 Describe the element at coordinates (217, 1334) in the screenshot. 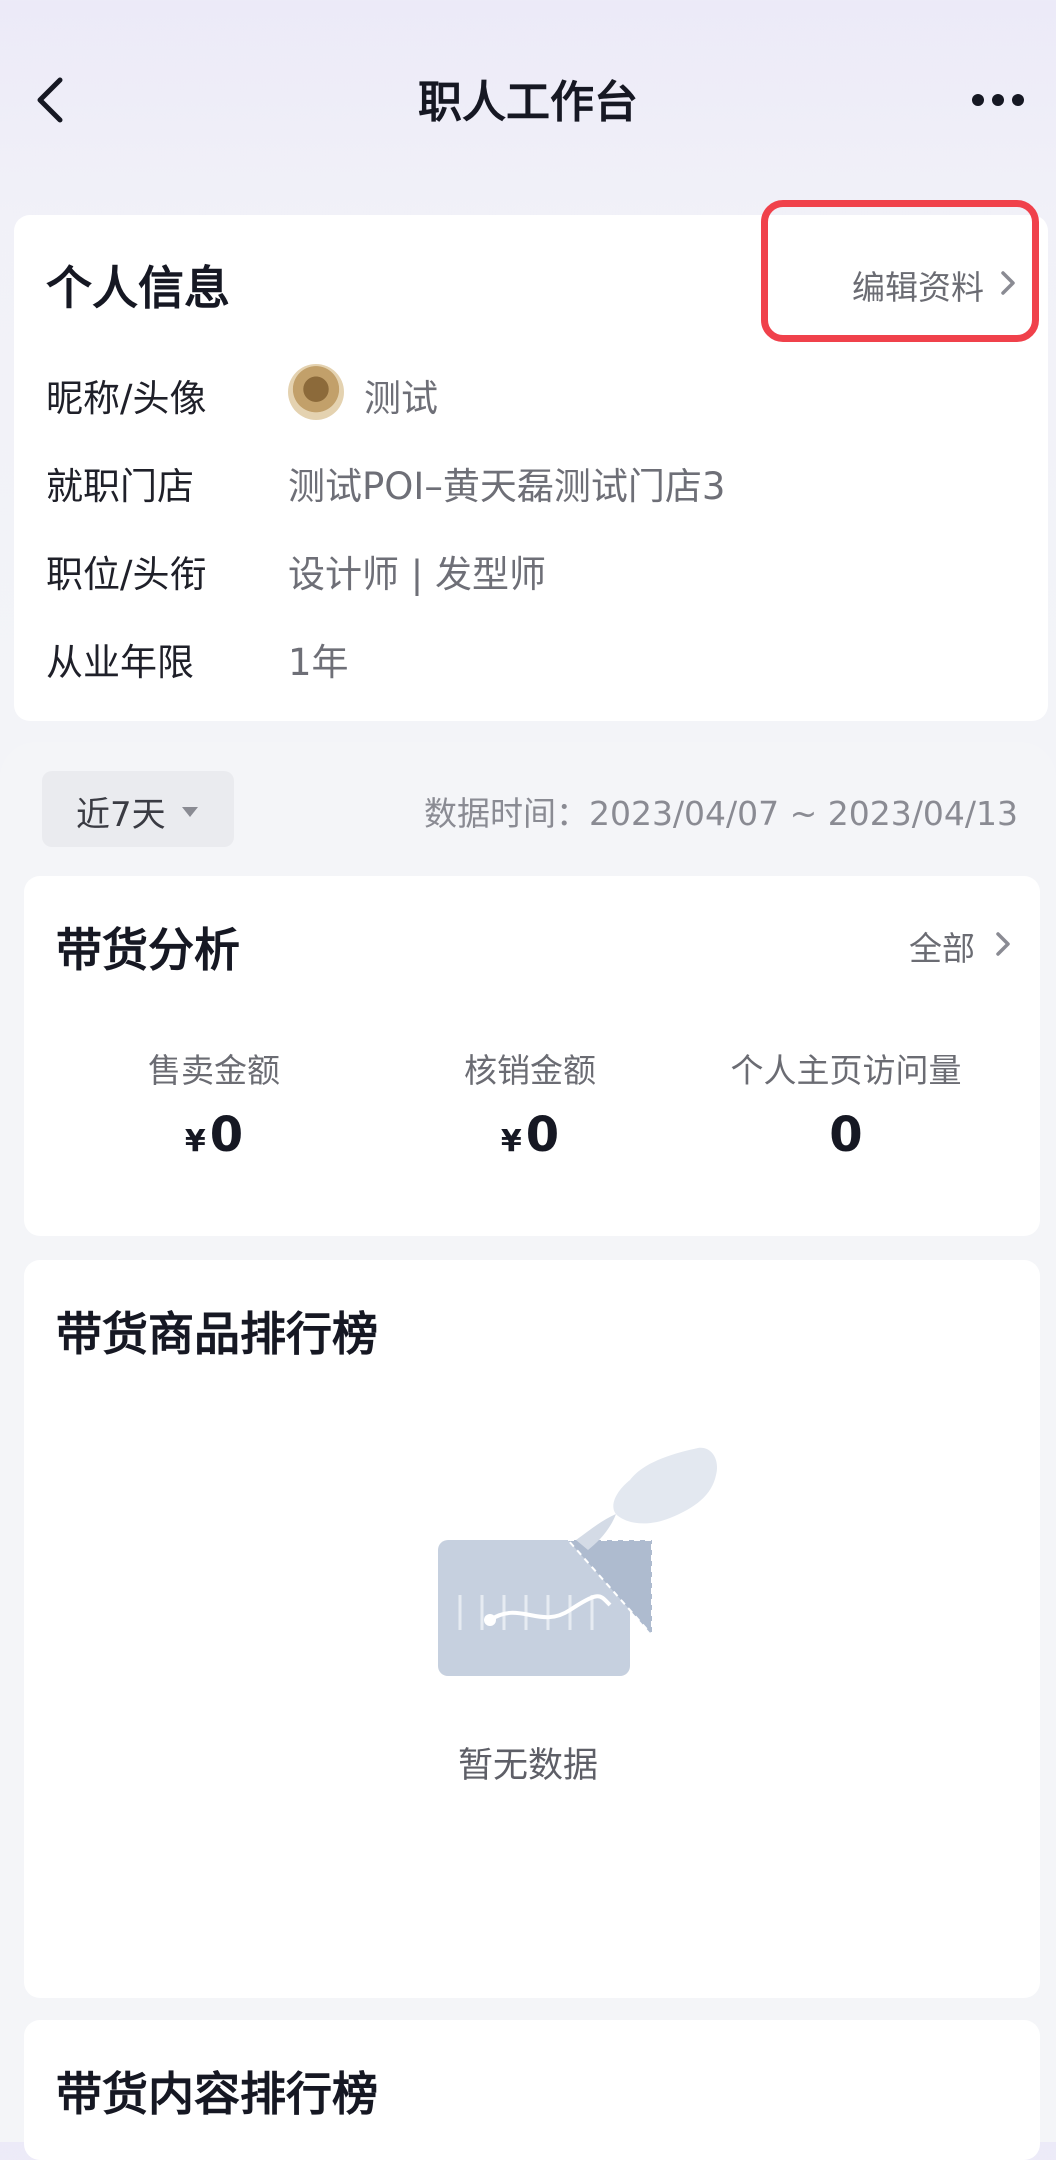

I see `product-ranking-title: 带货商品排行榜` at that location.